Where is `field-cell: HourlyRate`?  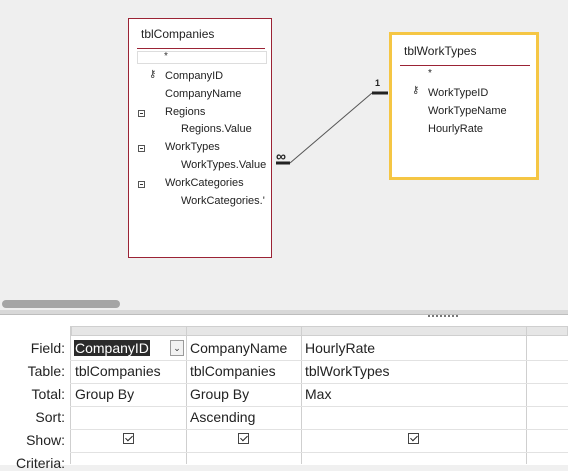 field-cell: HourlyRate is located at coordinates (340, 348).